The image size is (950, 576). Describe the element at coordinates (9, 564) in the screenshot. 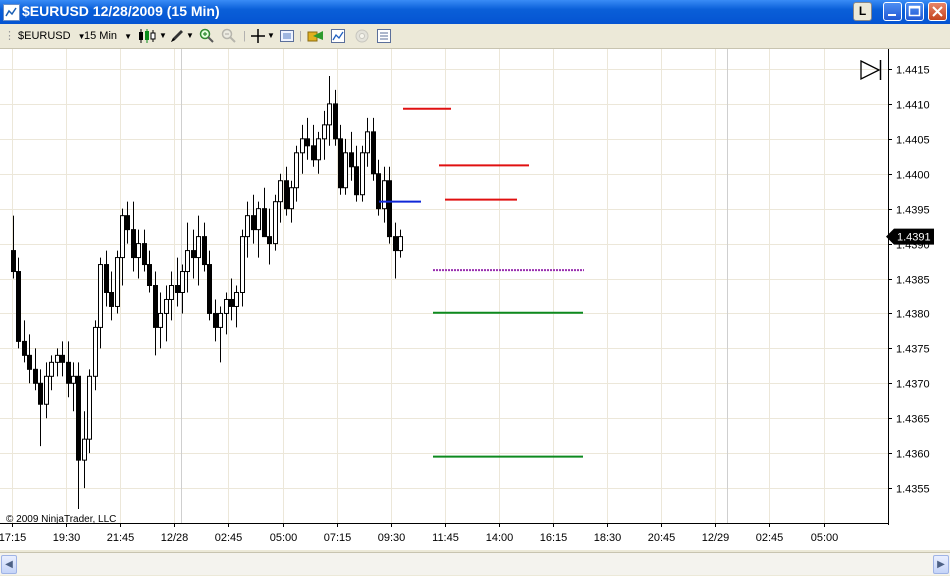

I see `scroll-left-icon: ◀` at that location.